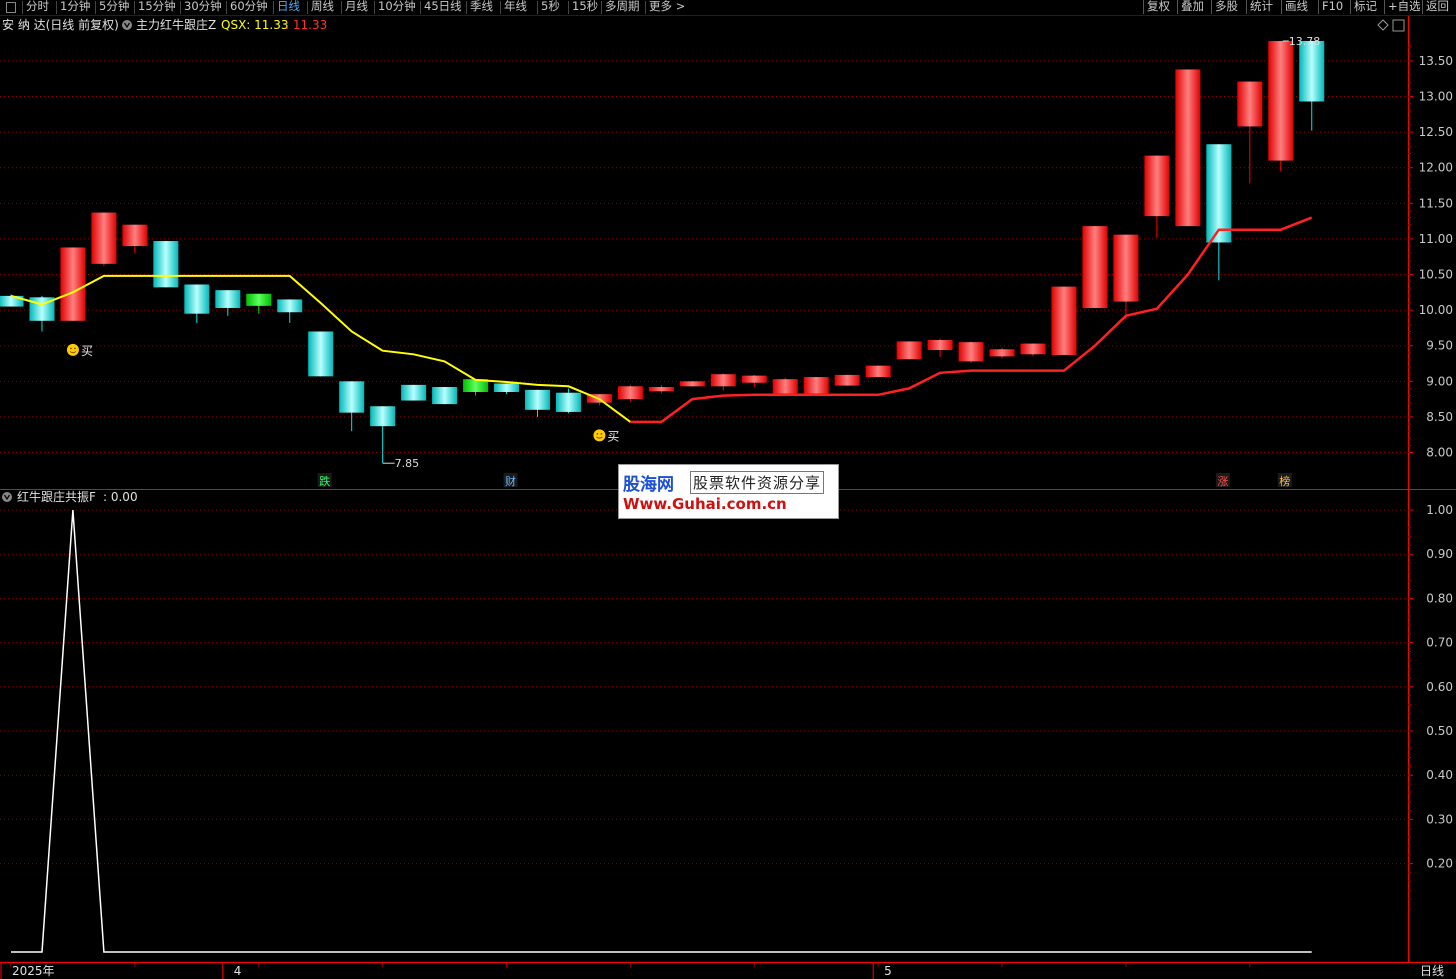  What do you see at coordinates (1439, 453) in the screenshot?
I see `main-y-tick-label: 8.00` at bounding box center [1439, 453].